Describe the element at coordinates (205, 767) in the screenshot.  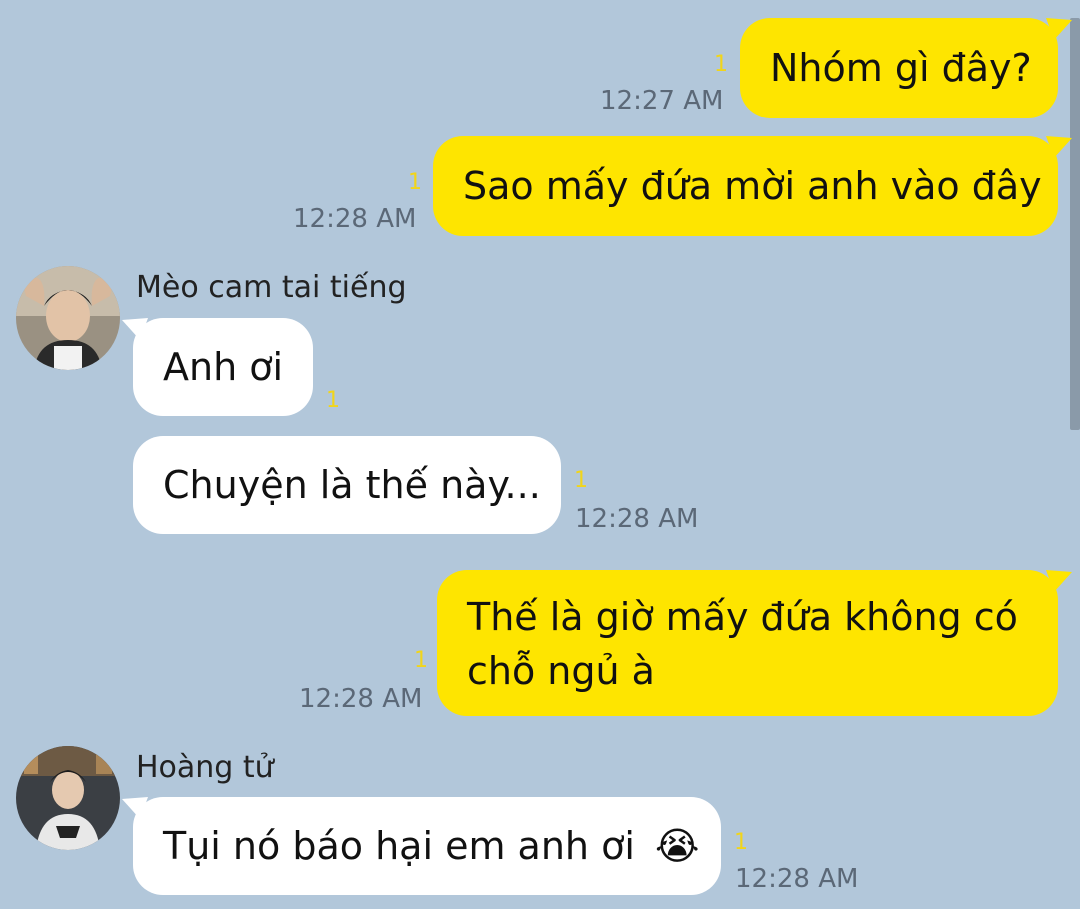
I see `sender-name: Hoàng tử` at that location.